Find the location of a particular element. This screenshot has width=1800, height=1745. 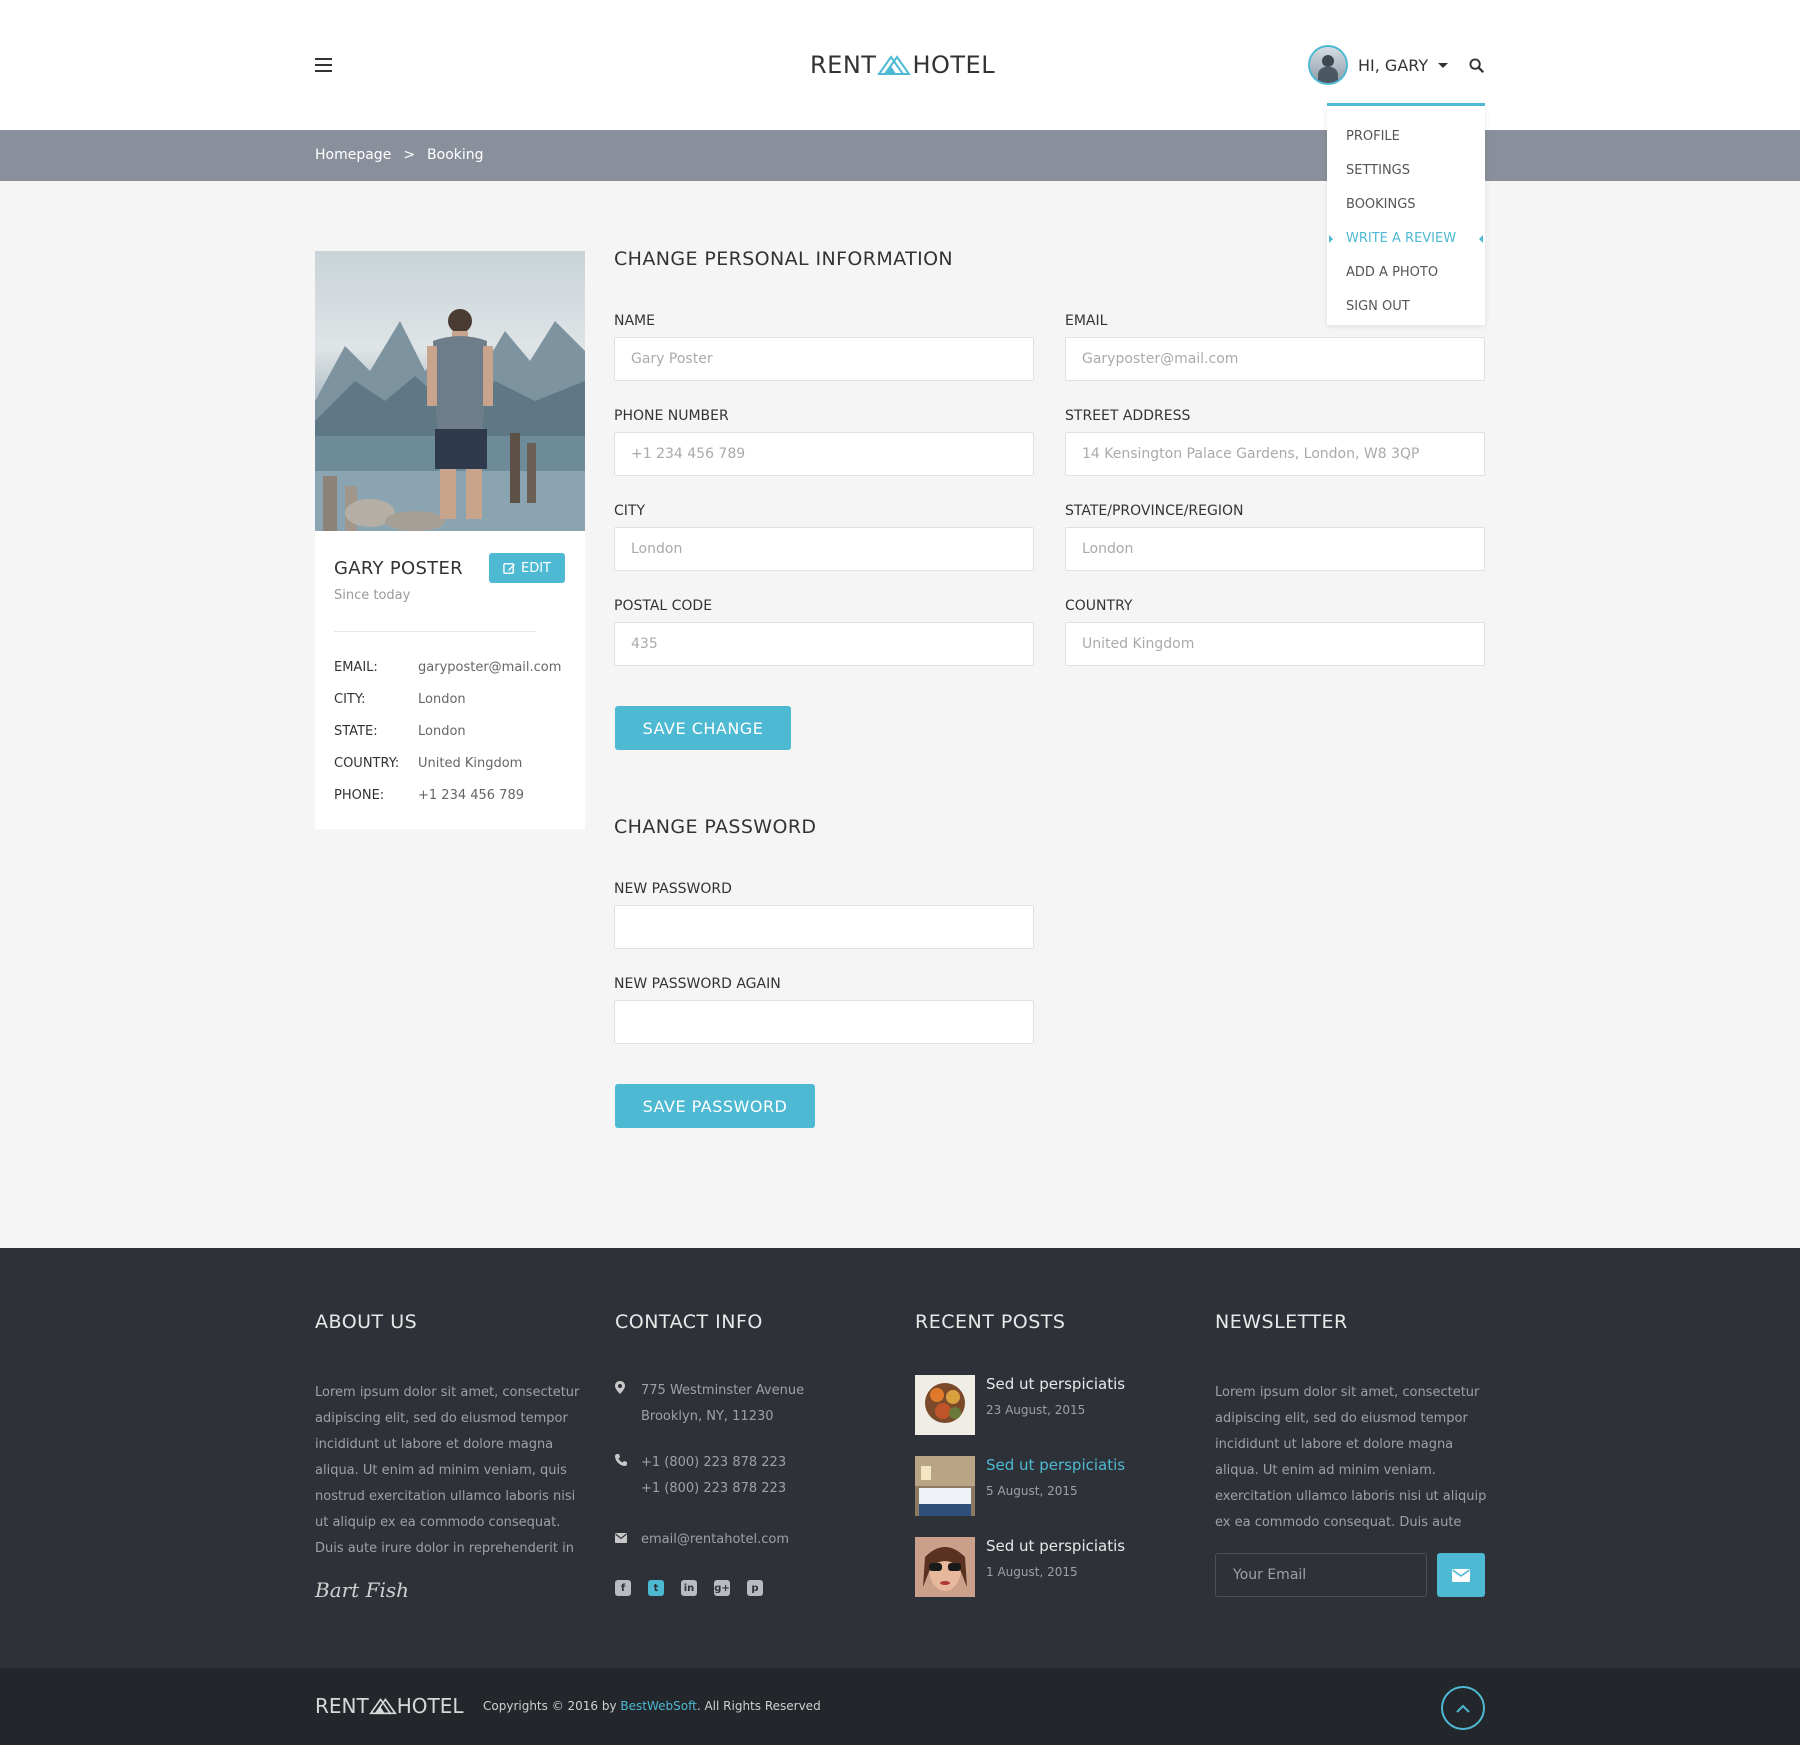

info-value: +1 234 456 789 is located at coordinates (471, 795).